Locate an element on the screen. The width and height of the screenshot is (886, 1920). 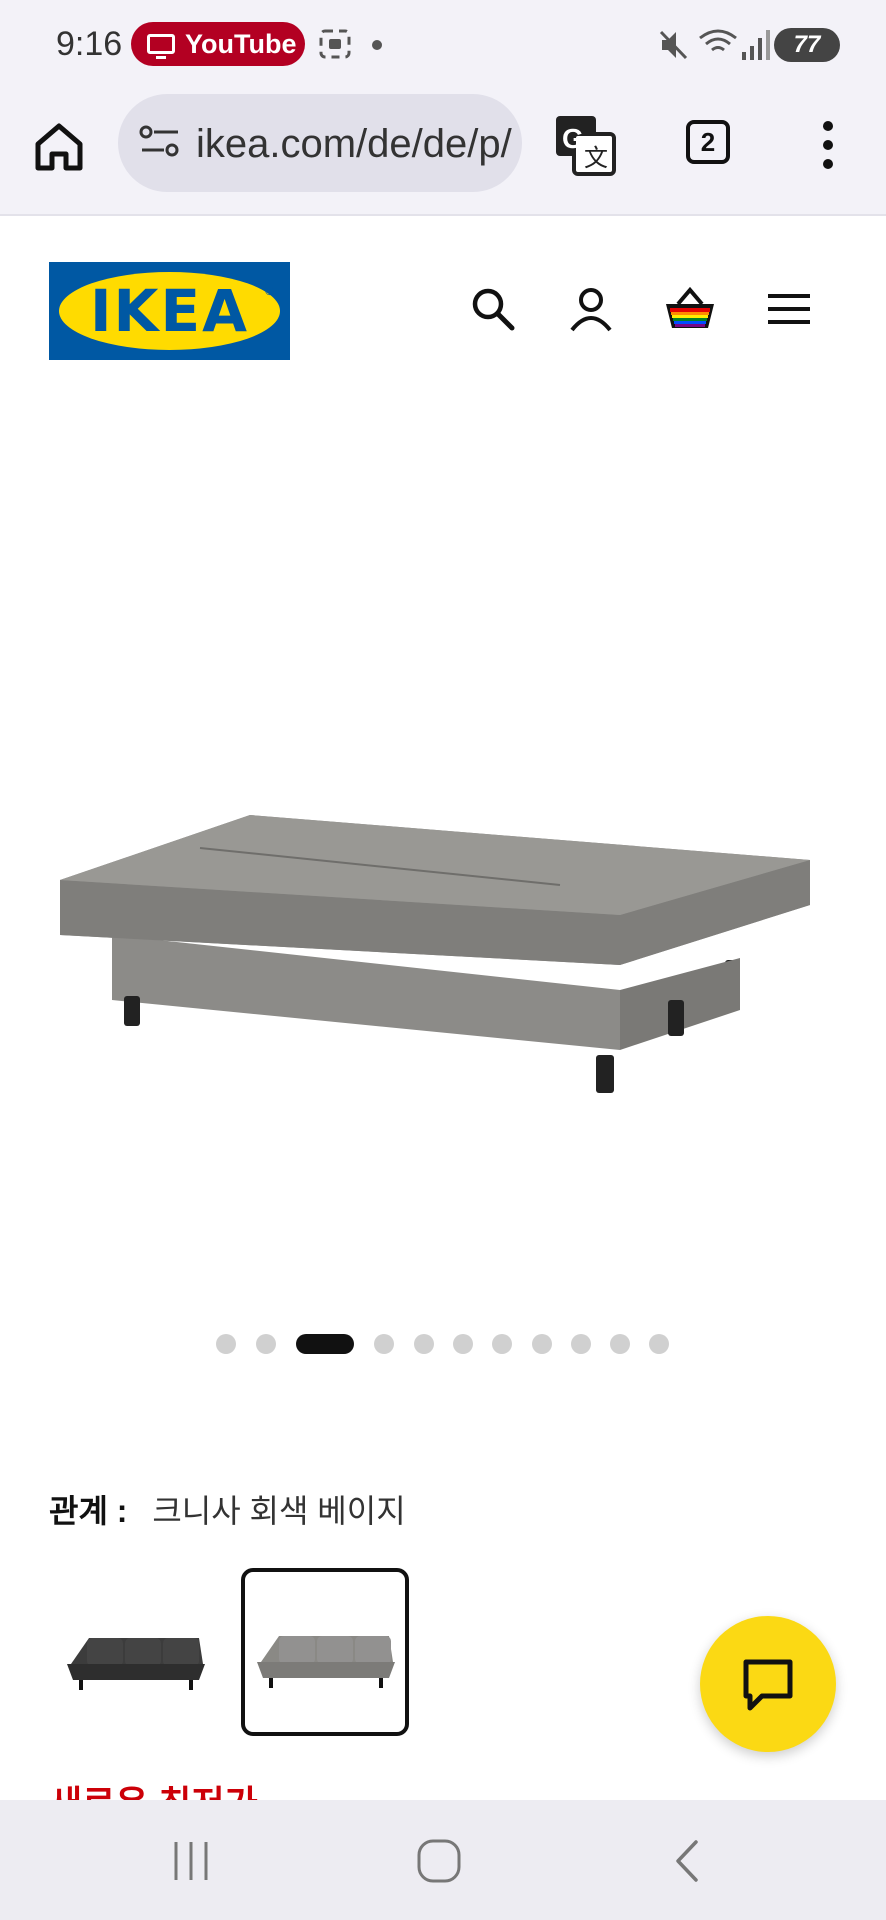
wifi-icon is located at coordinates (718, 40).